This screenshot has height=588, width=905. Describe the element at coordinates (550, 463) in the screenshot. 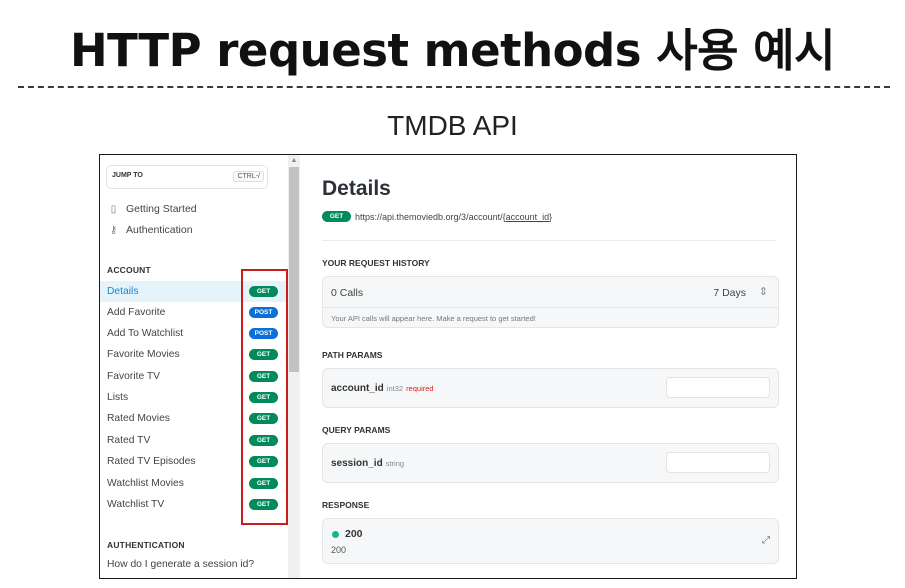

I see `query-params-card: session_id string` at that location.